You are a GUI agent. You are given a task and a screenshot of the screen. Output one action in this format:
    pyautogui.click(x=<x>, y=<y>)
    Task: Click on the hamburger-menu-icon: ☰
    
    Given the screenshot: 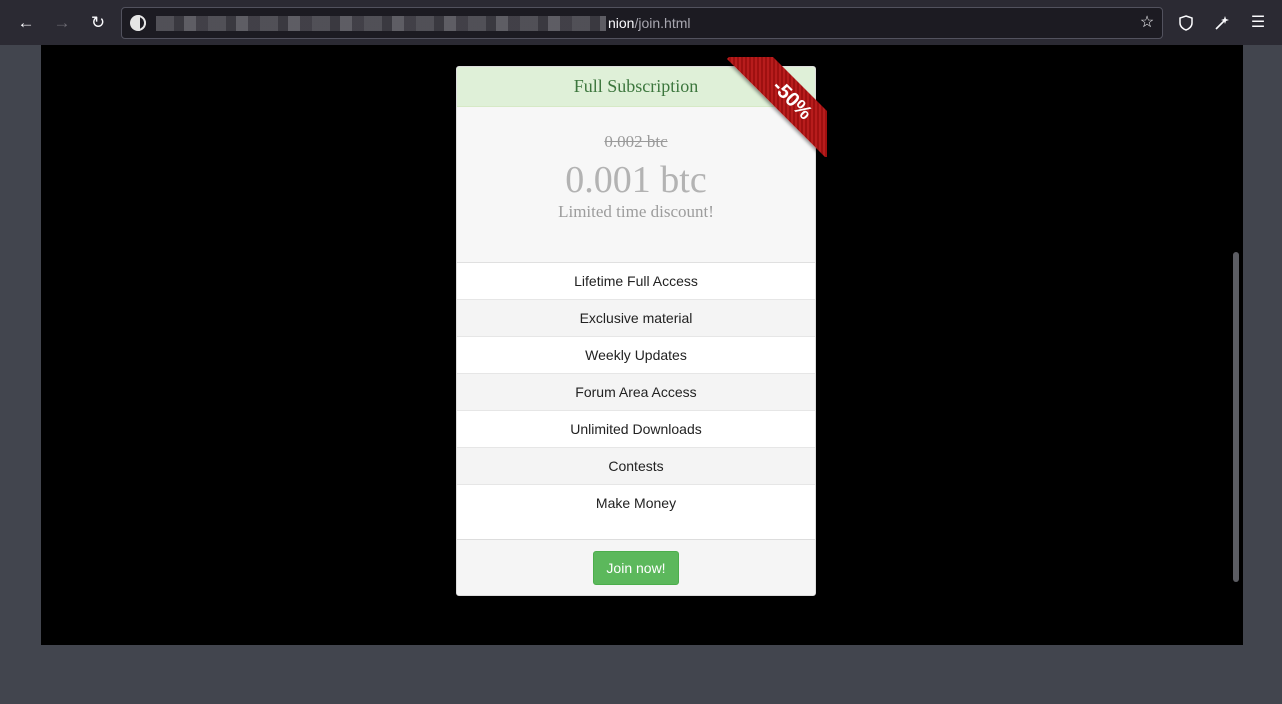 What is the action you would take?
    pyautogui.click(x=1258, y=22)
    